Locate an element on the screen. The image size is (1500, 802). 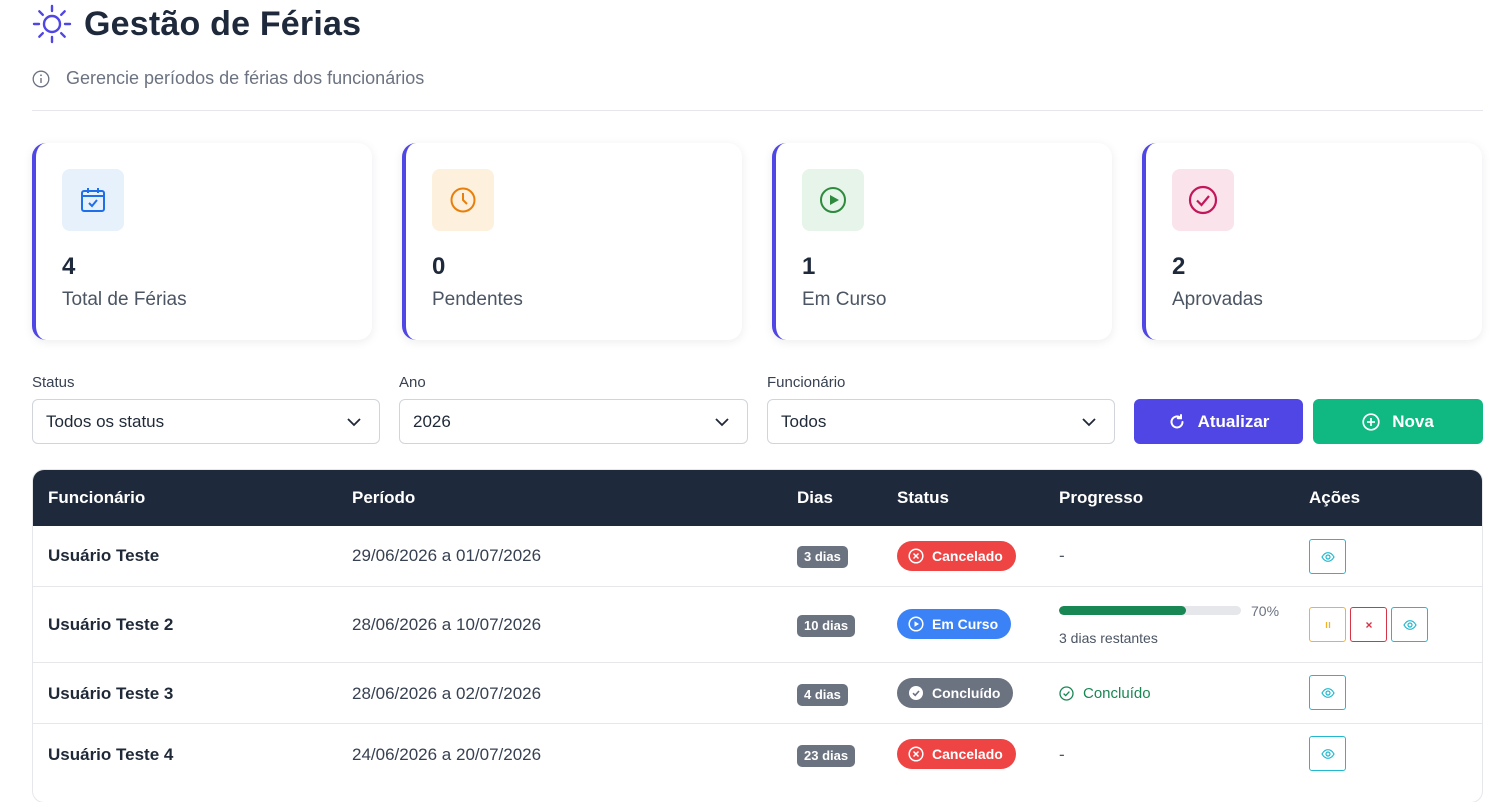
column-header: Progresso is located at coordinates (1101, 498).